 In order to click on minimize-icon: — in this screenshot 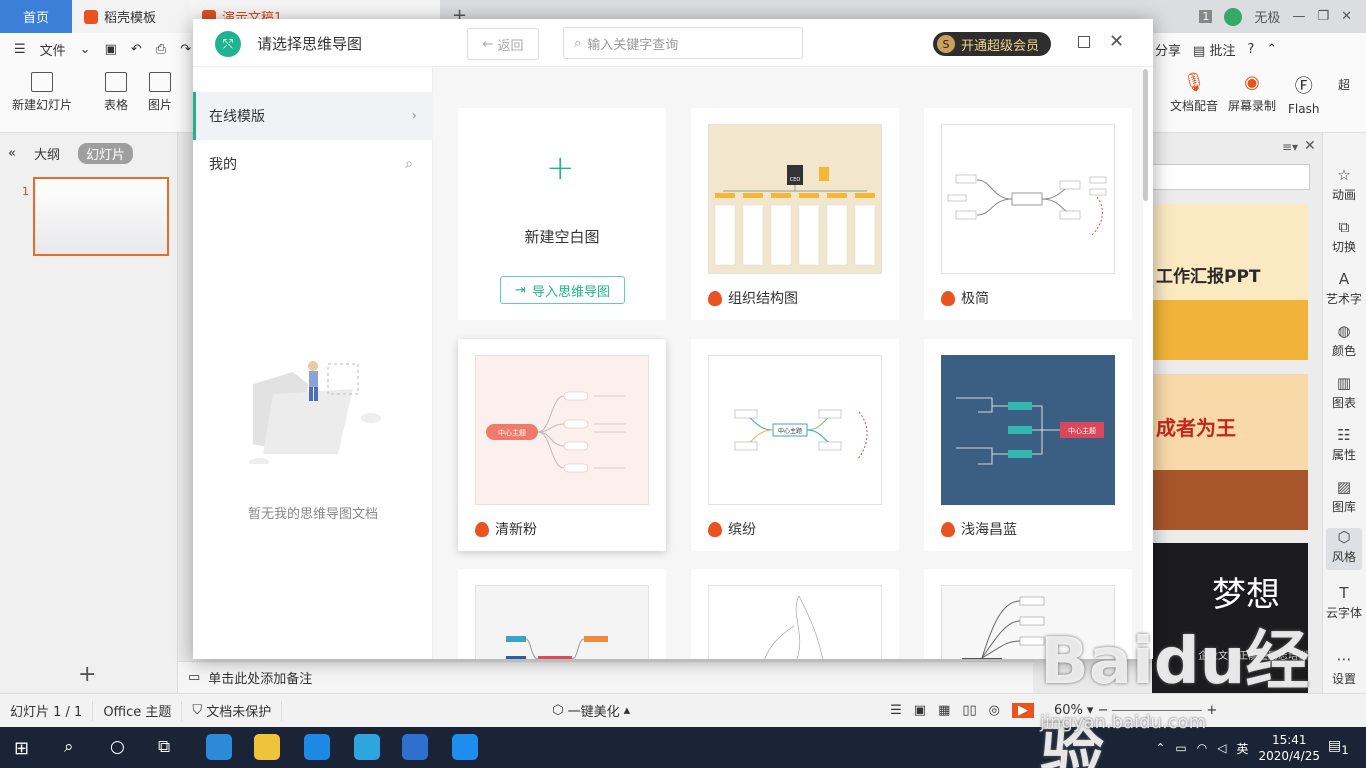, I will do `click(1298, 16)`.